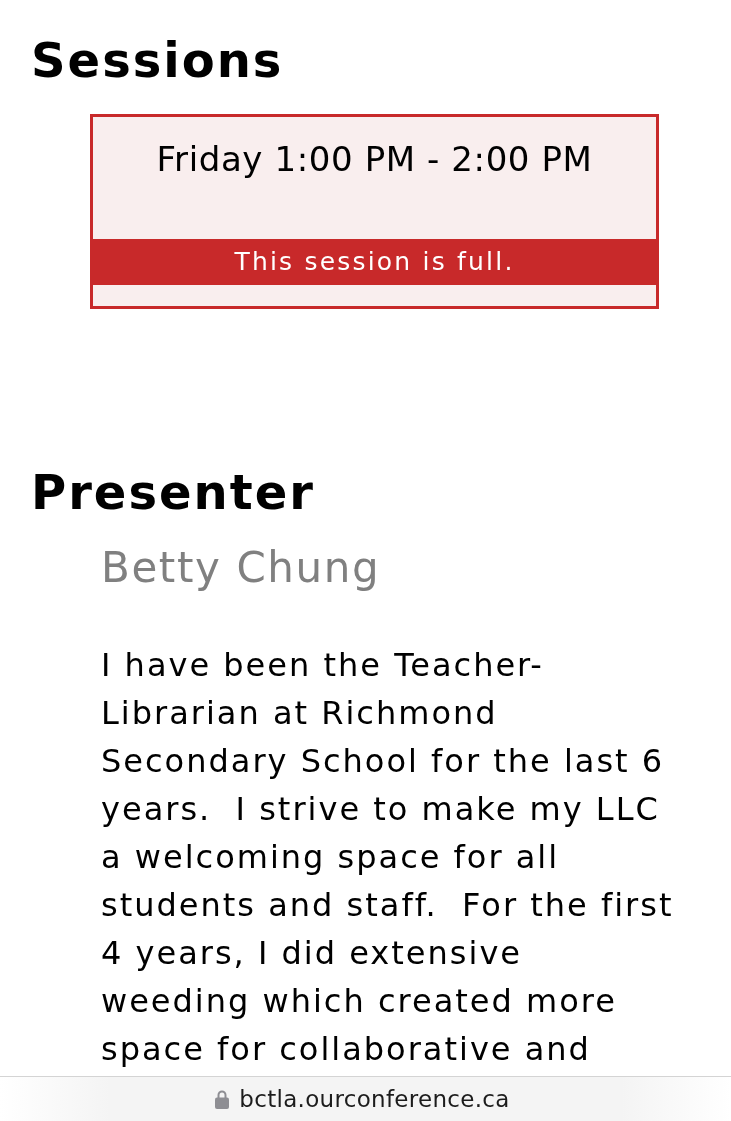 This screenshot has width=731, height=1121. I want to click on session-full-banner: This session is full., so click(374, 262).